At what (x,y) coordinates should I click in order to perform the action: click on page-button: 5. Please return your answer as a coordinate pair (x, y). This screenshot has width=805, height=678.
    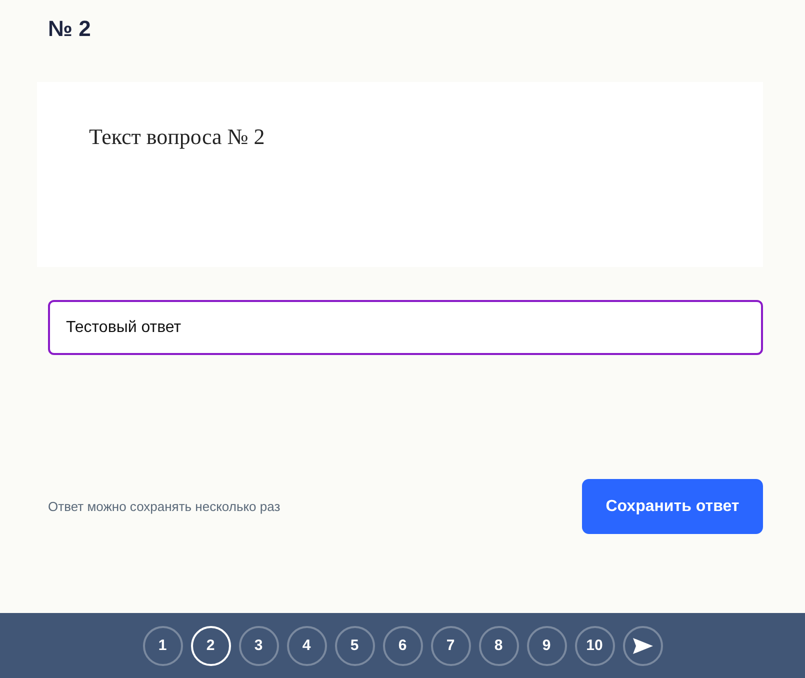
    Looking at the image, I should click on (354, 646).